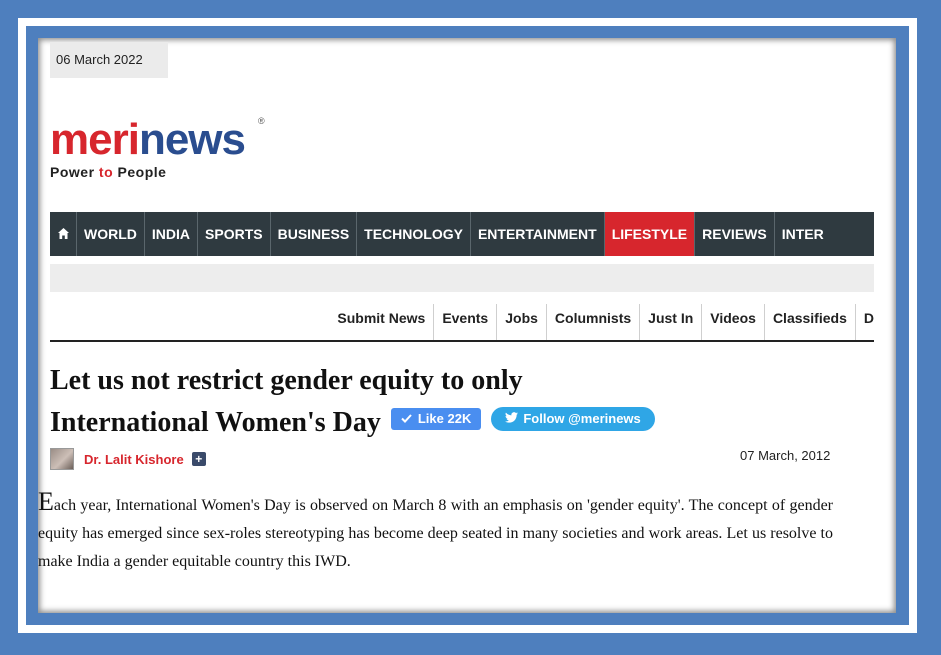 The height and width of the screenshot is (655, 941). I want to click on subnav-jobs: Jobs, so click(521, 322).